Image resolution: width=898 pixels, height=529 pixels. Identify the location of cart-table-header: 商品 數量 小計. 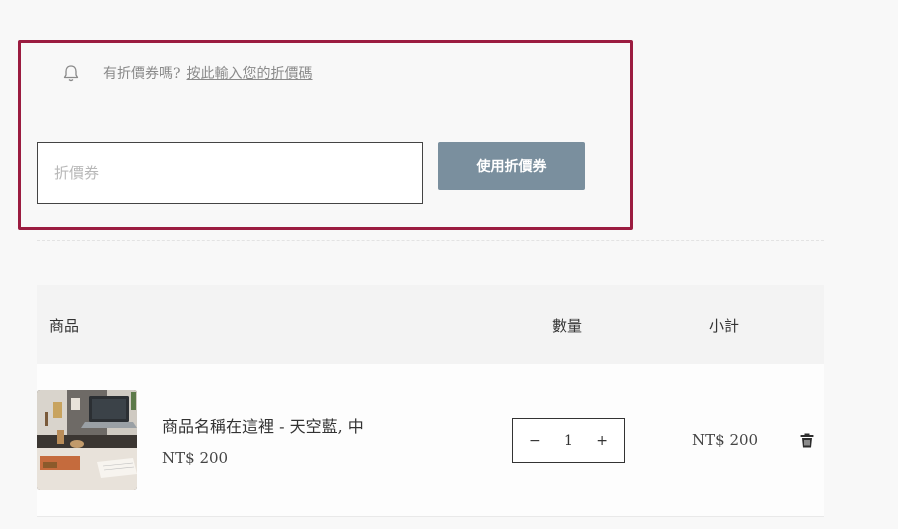
(430, 324).